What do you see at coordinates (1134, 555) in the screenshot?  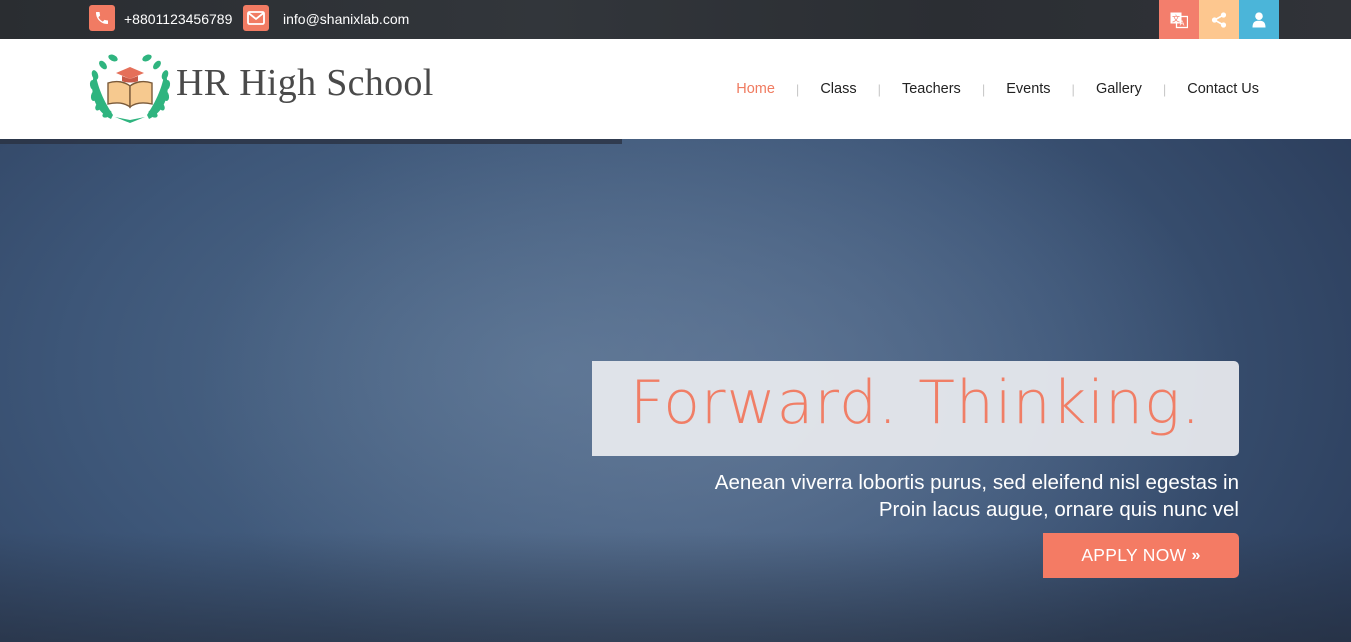 I see `apply-now-label: APPLY NOW` at bounding box center [1134, 555].